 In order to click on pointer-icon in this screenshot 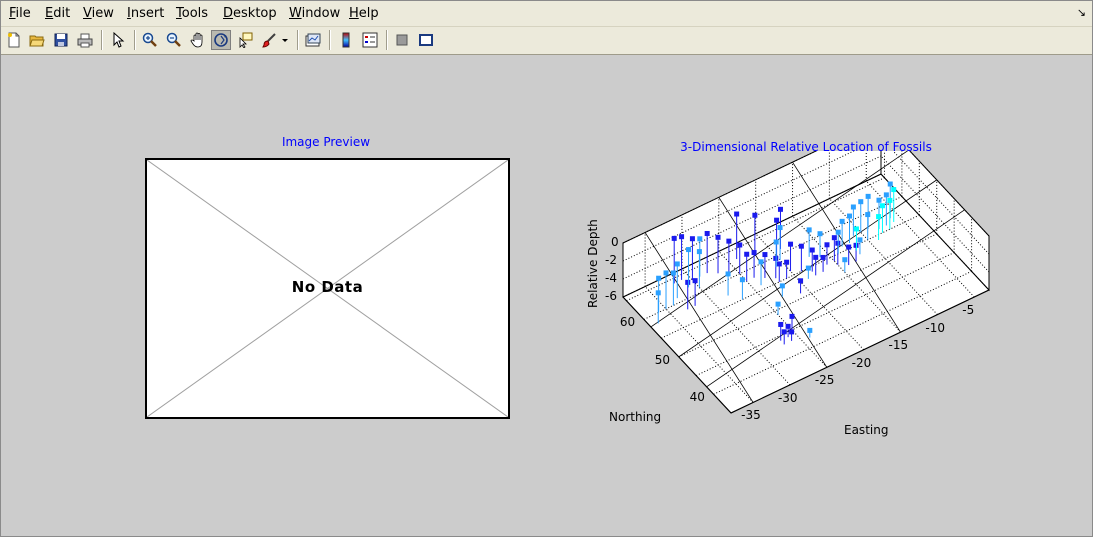, I will do `click(118, 40)`.